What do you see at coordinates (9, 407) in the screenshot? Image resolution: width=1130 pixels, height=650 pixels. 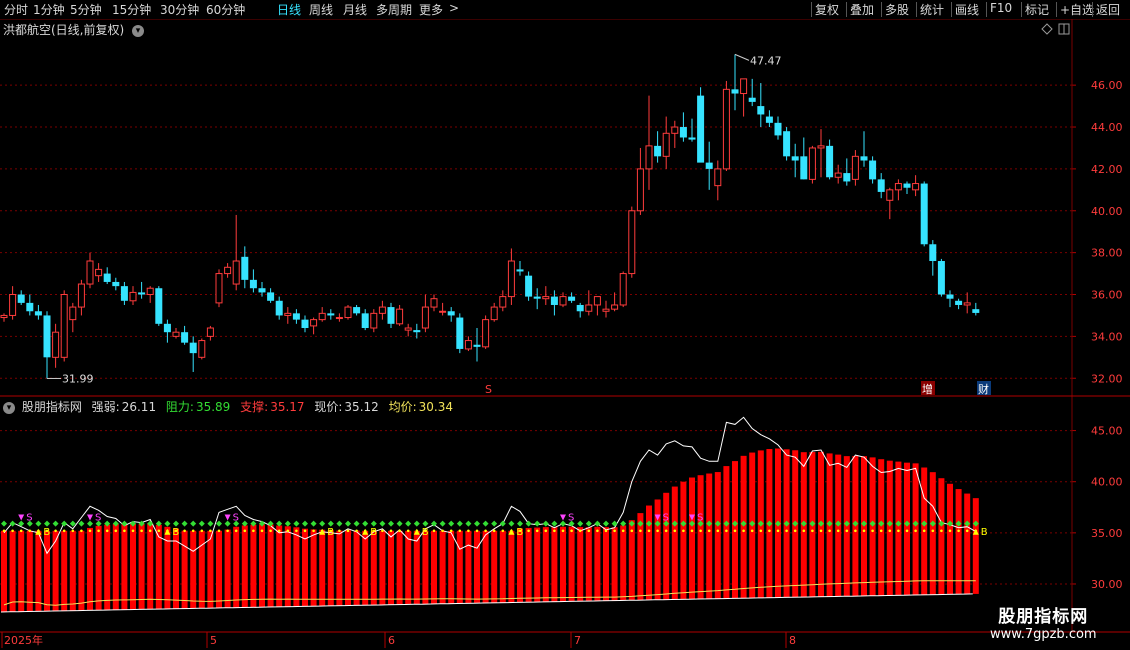 I see `chevron-down-icon: ▾` at bounding box center [9, 407].